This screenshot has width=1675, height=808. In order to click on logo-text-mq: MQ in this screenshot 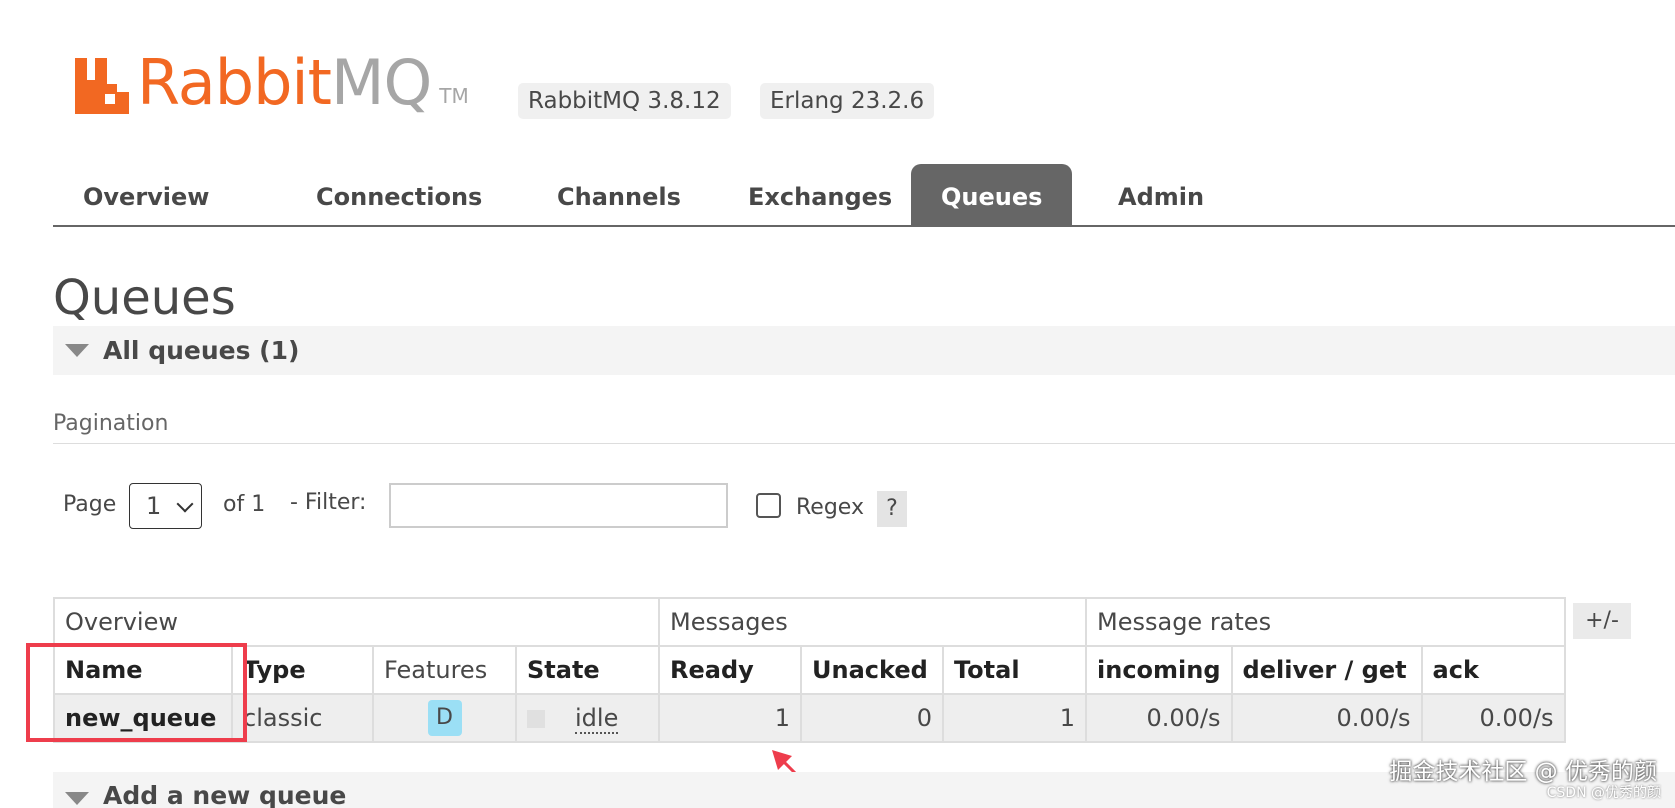, I will do `click(381, 82)`.